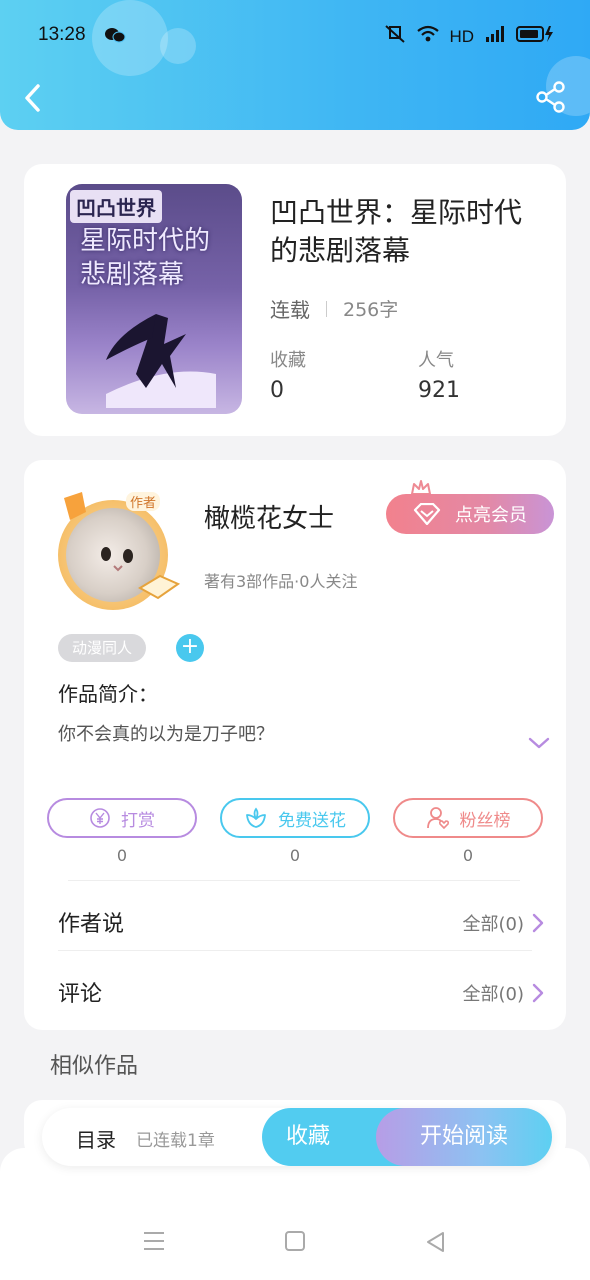 The width and height of the screenshot is (590, 1280). Describe the element at coordinates (100, 818) in the screenshot. I see `yen-icon` at that location.